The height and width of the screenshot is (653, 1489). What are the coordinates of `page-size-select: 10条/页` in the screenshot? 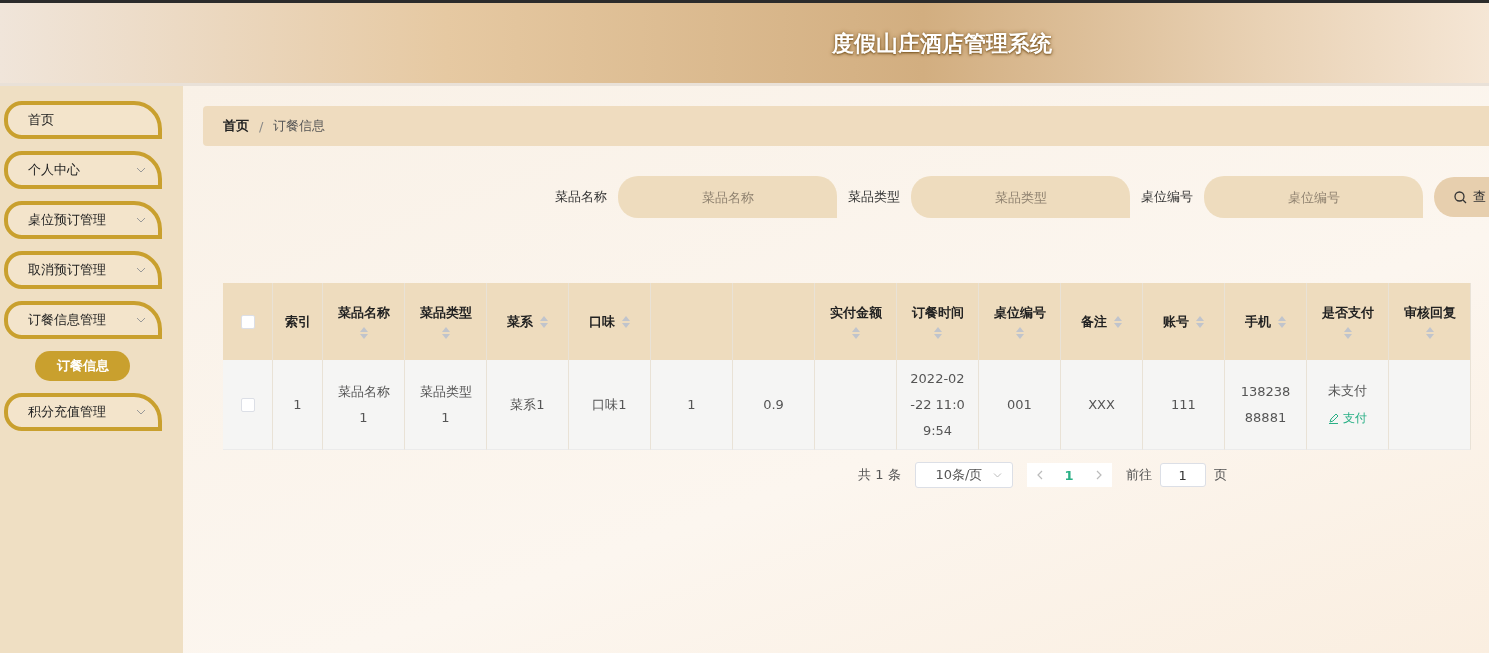 It's located at (963, 475).